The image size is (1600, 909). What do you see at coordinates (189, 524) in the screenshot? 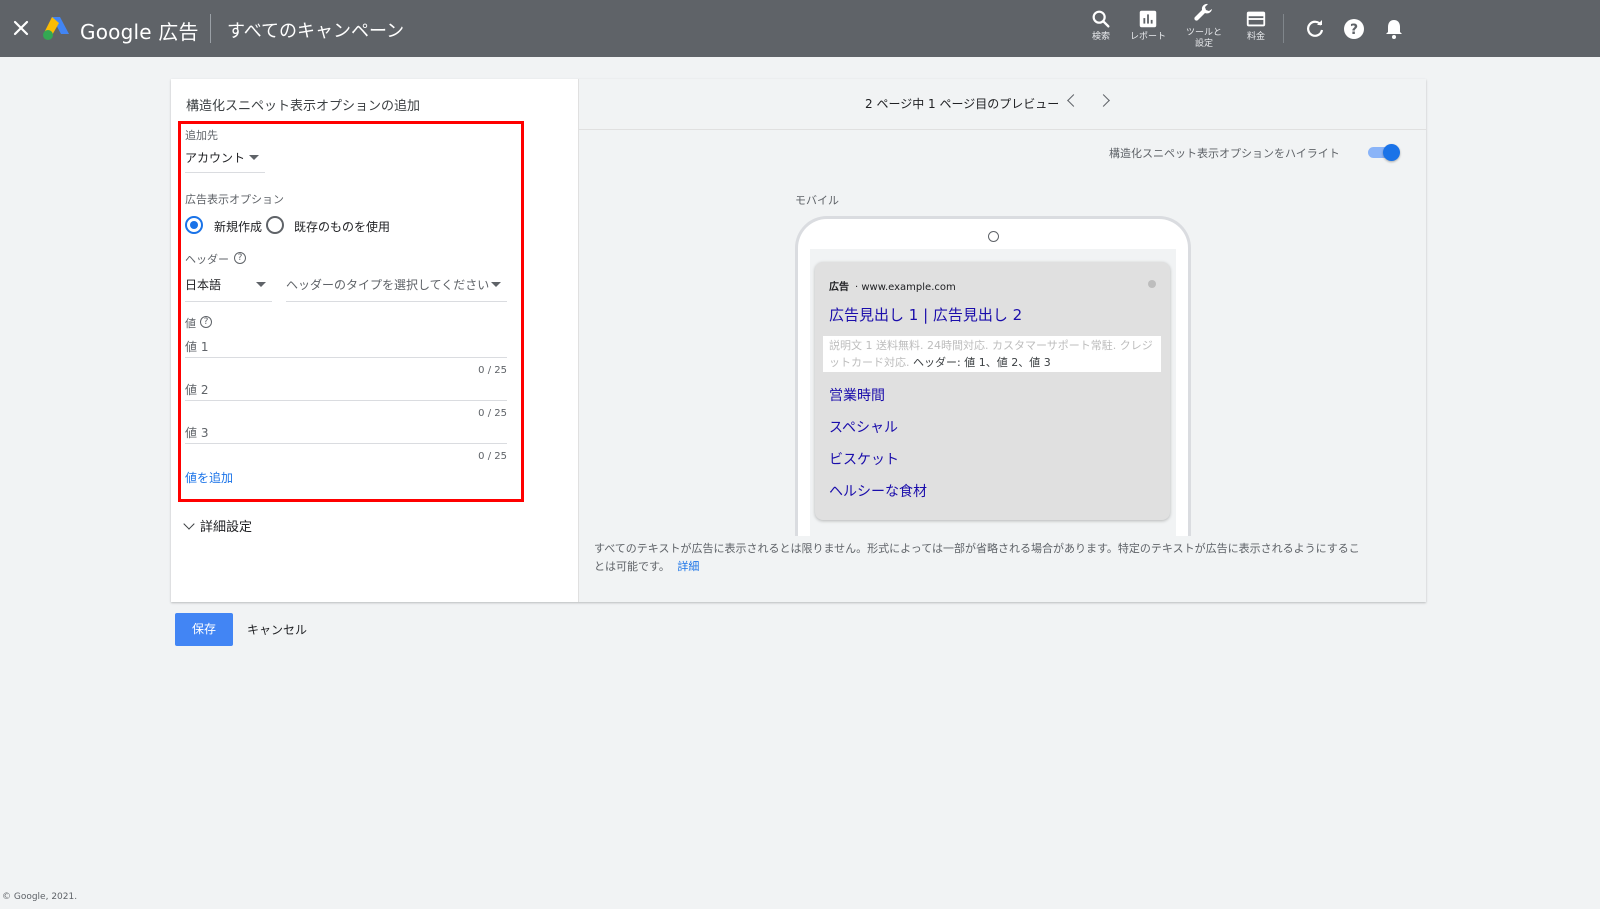
I see `chevron-down-icon` at bounding box center [189, 524].